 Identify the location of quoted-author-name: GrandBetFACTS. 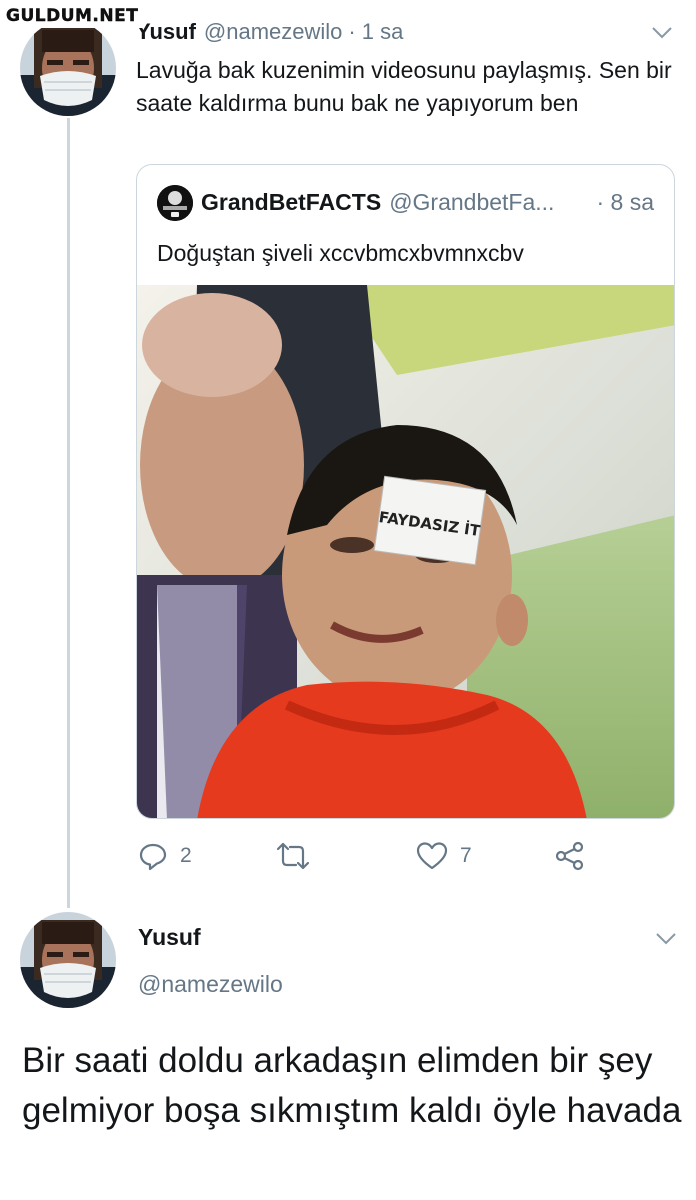
(291, 202).